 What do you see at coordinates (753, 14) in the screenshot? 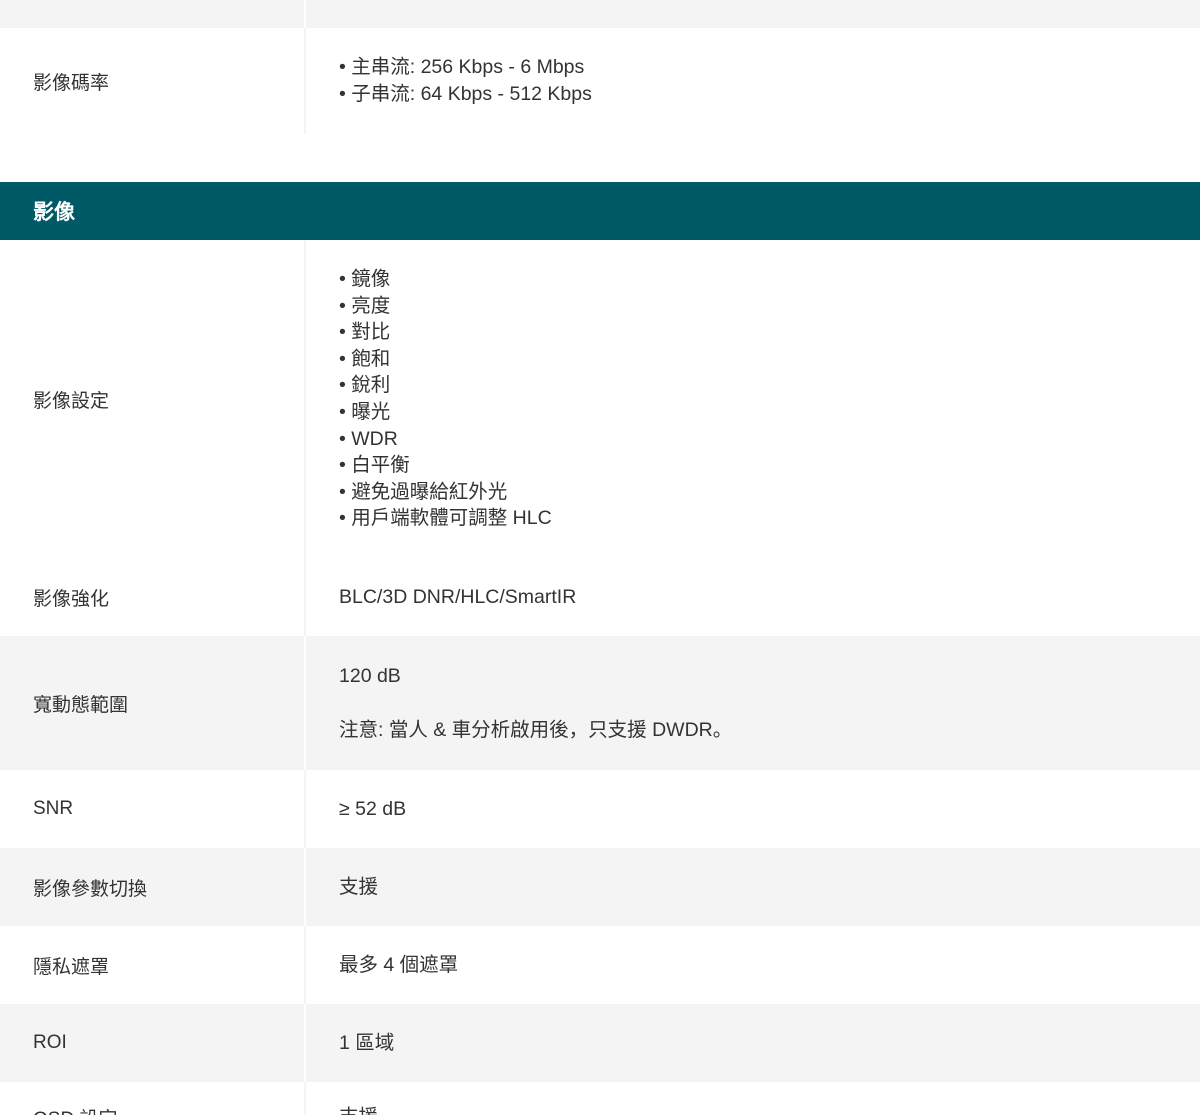
I see `spec-value` at bounding box center [753, 14].